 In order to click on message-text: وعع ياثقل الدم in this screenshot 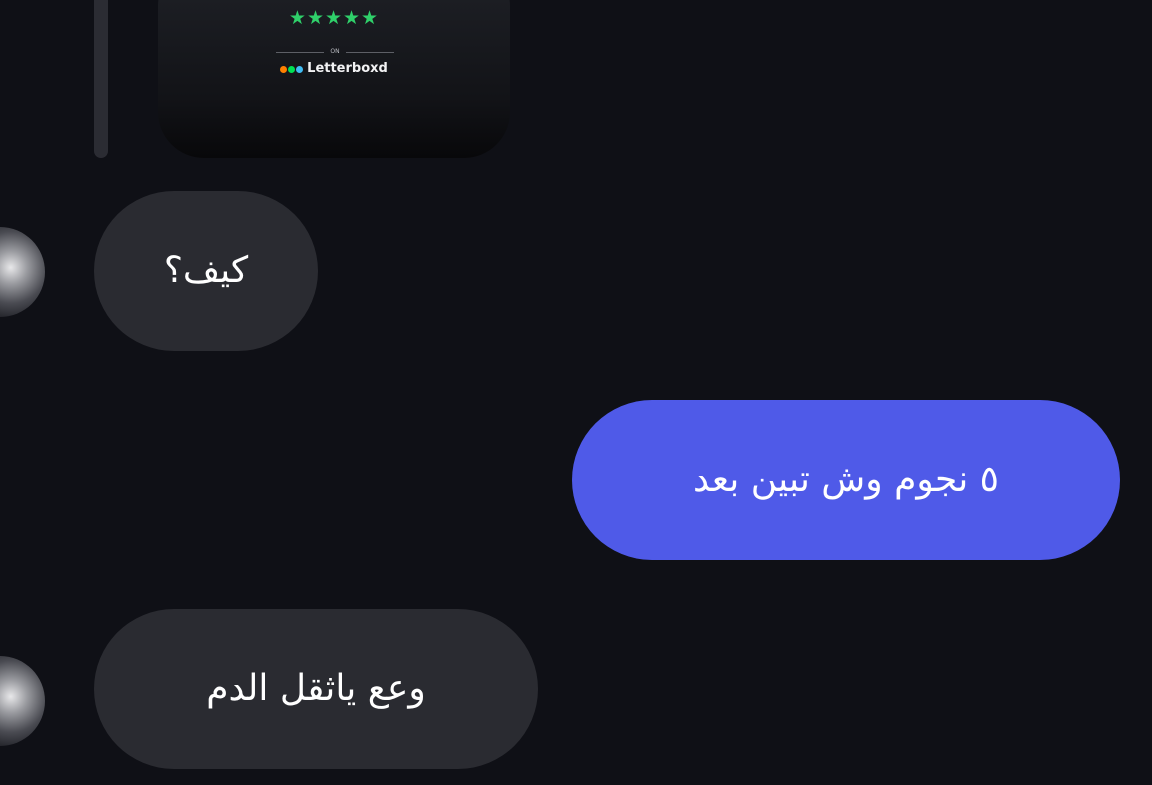, I will do `click(316, 688)`.